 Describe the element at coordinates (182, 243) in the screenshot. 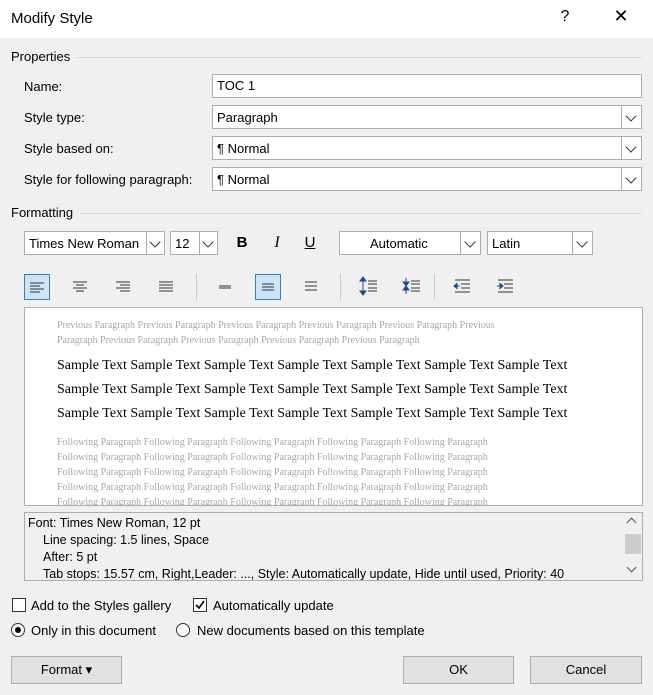

I see `font-size-value: 12` at that location.